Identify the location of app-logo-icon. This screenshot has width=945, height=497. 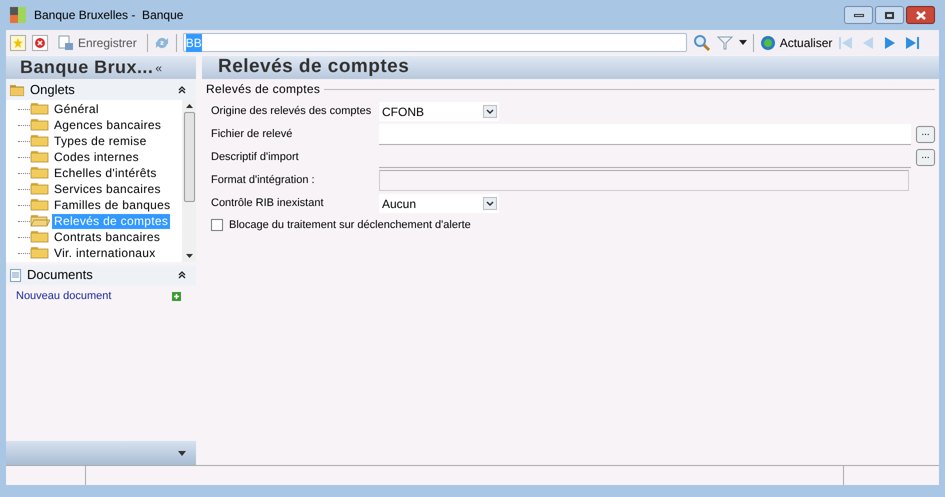
(18, 15).